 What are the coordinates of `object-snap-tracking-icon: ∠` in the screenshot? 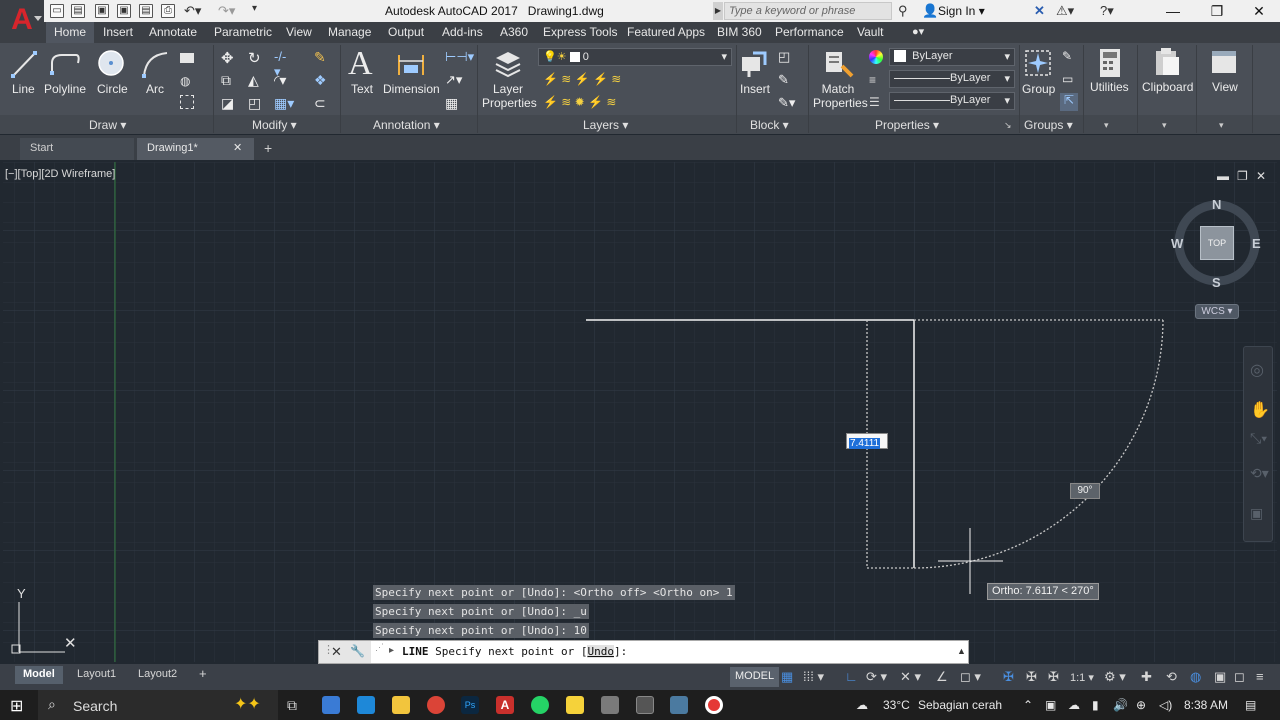 It's located at (942, 677).